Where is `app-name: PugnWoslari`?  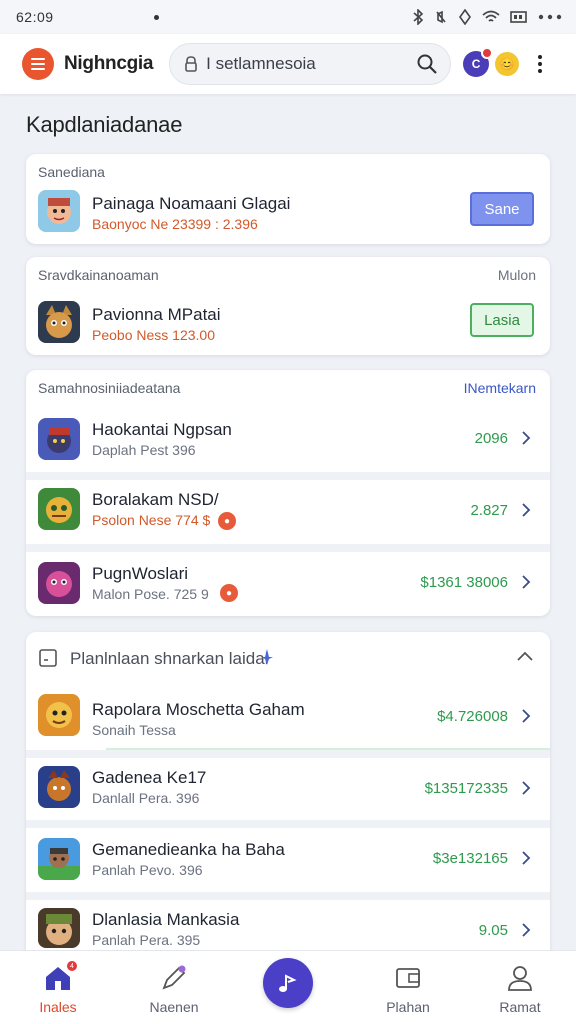
app-name: PugnWoslari is located at coordinates (140, 573).